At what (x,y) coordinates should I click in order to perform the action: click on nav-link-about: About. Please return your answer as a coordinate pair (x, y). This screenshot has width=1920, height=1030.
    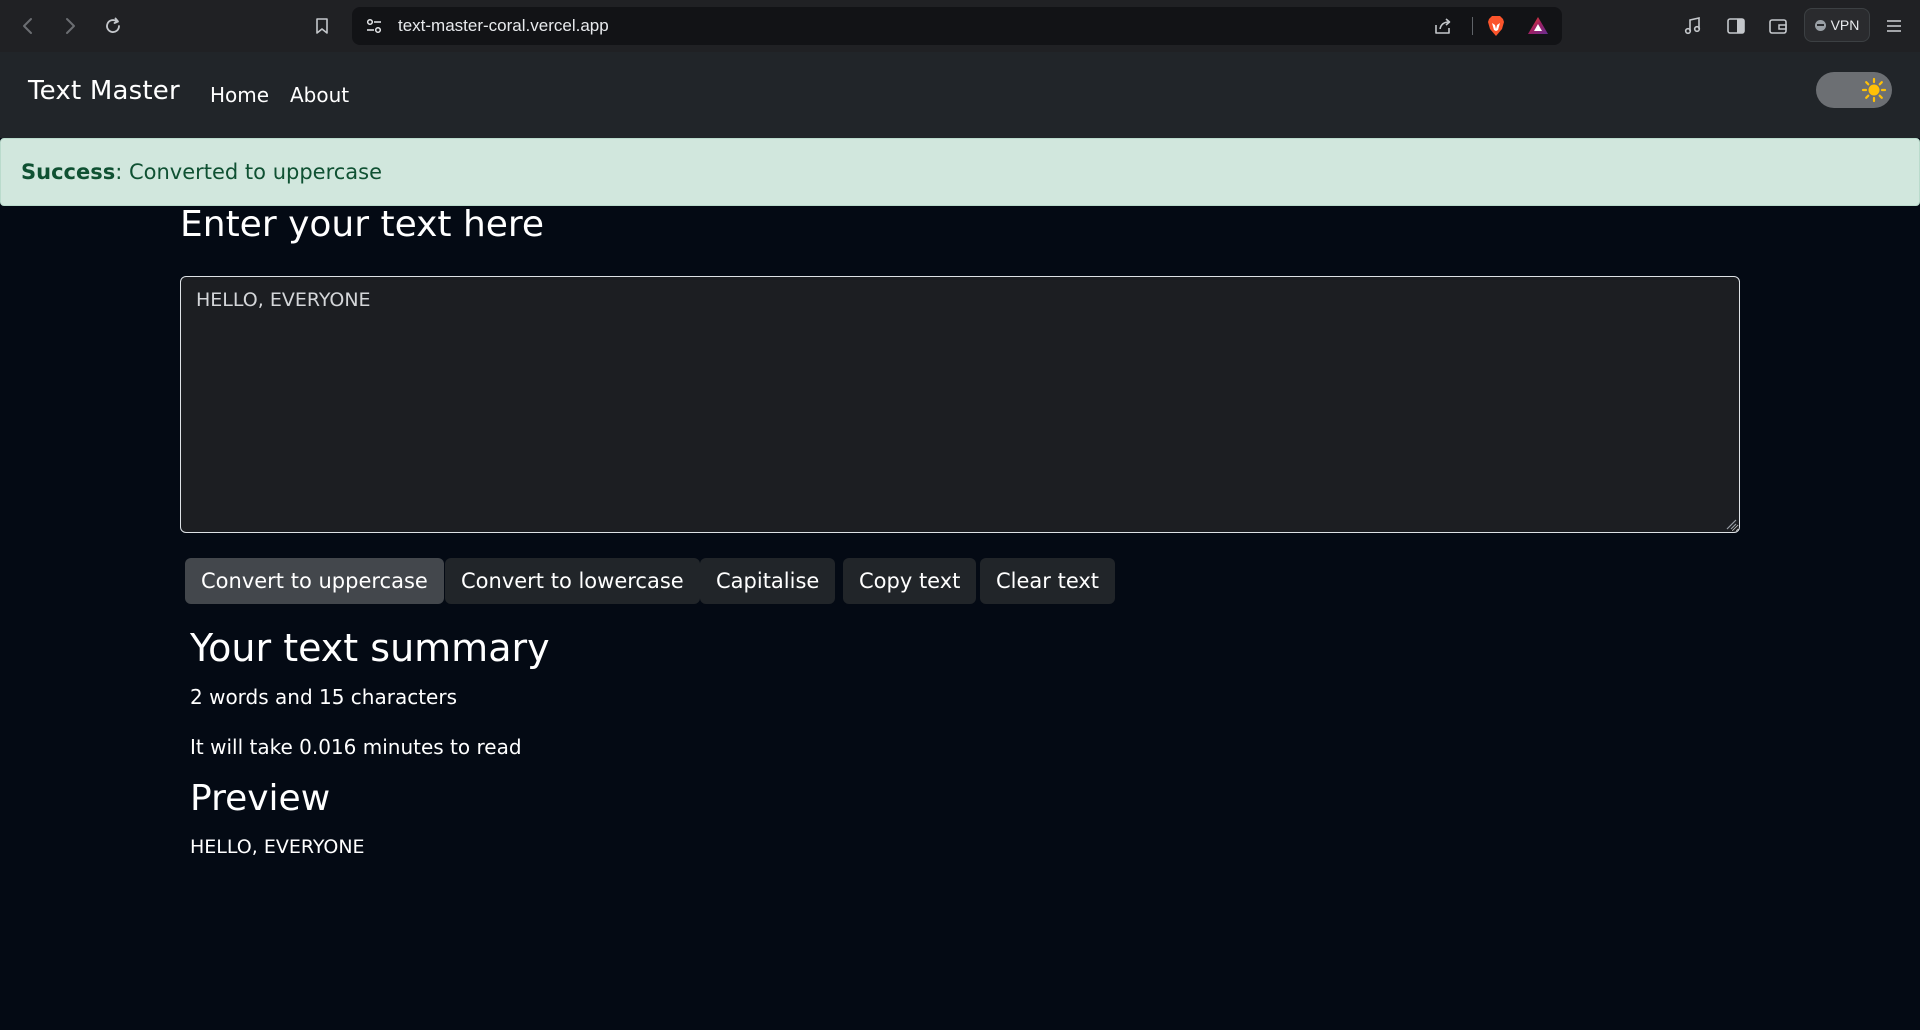
    Looking at the image, I should click on (319, 95).